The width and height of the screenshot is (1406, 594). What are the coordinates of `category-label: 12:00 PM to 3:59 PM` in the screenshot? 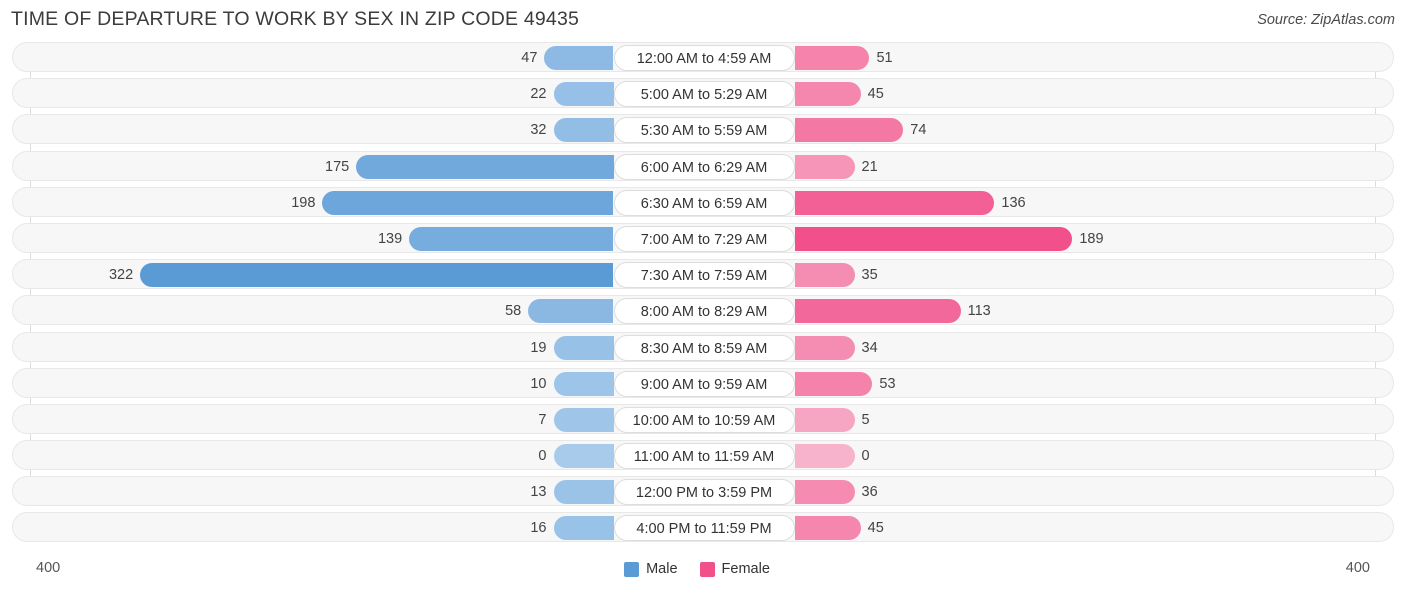 It's located at (704, 492).